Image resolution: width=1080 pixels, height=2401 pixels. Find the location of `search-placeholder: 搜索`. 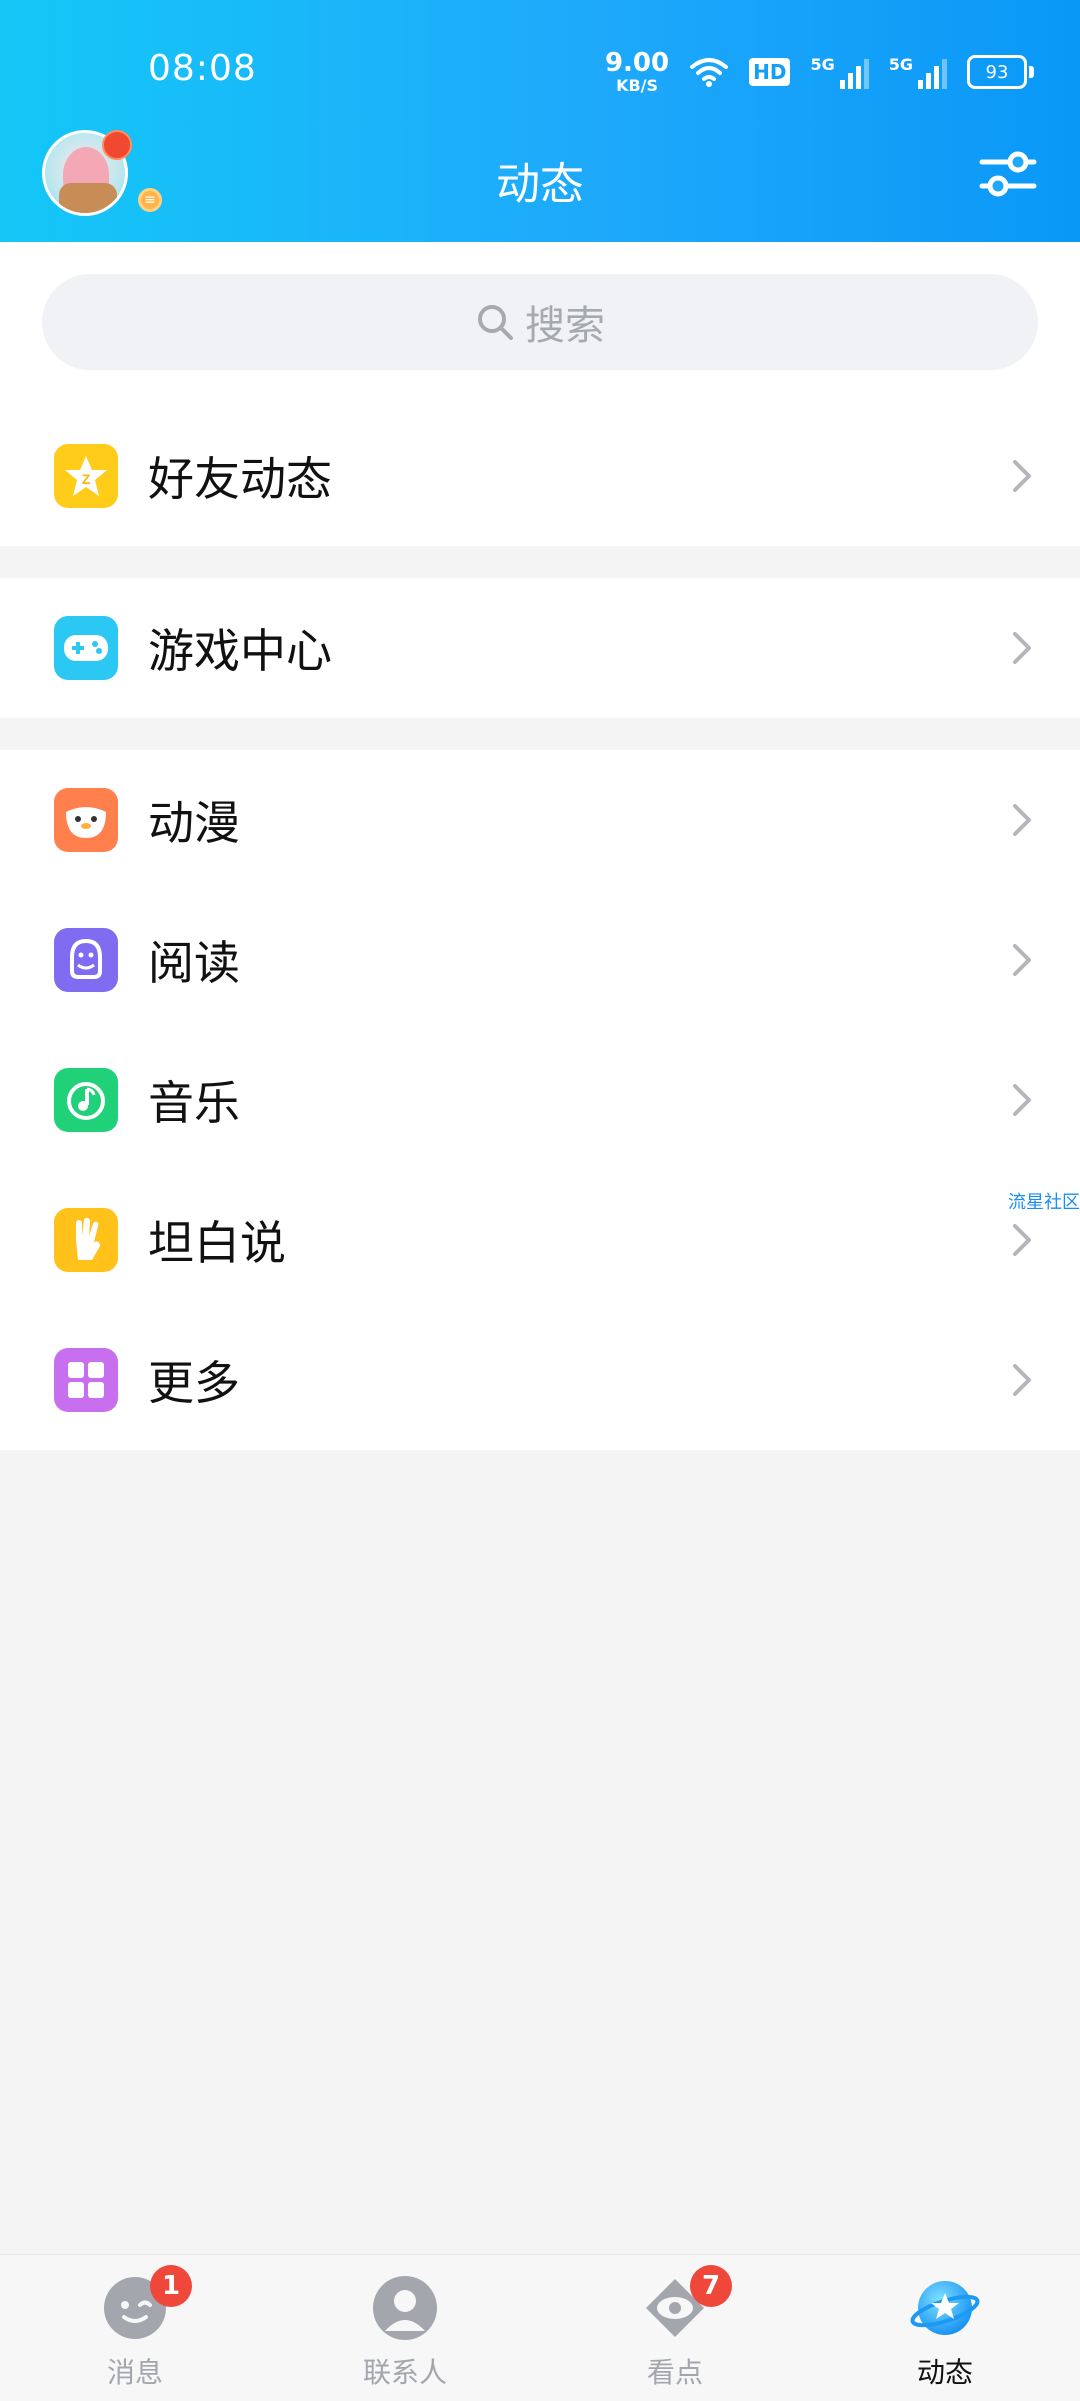

search-placeholder: 搜索 is located at coordinates (565, 326).